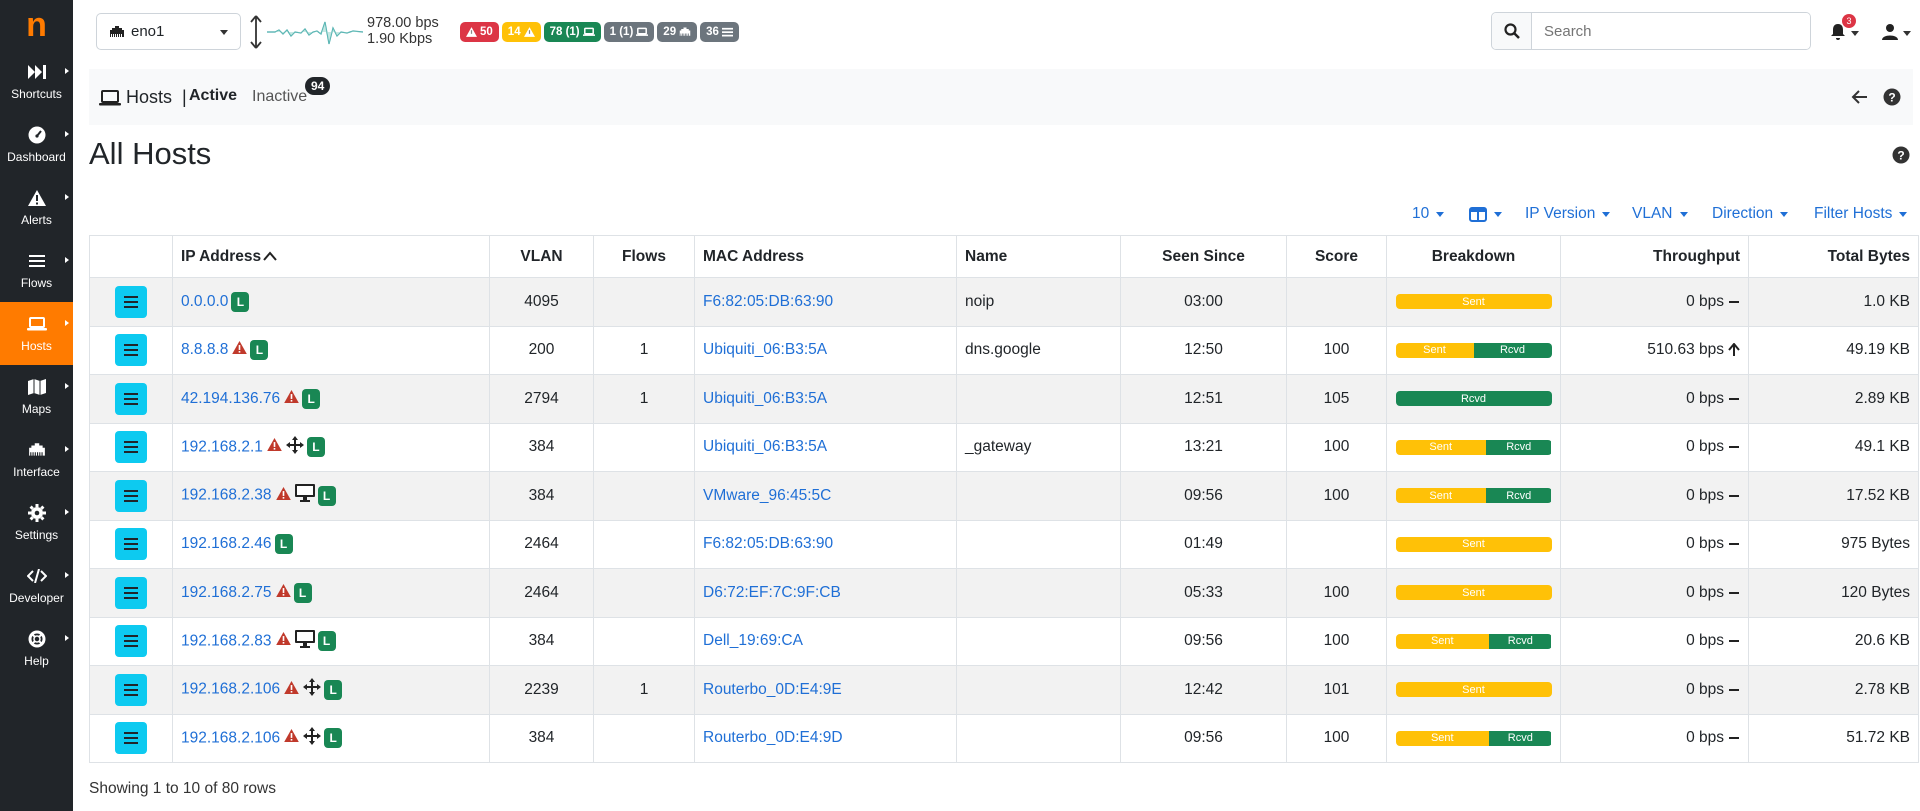 The height and width of the screenshot is (811, 1920). What do you see at coordinates (514, 32) in the screenshot?
I see `badge-count: 14` at bounding box center [514, 32].